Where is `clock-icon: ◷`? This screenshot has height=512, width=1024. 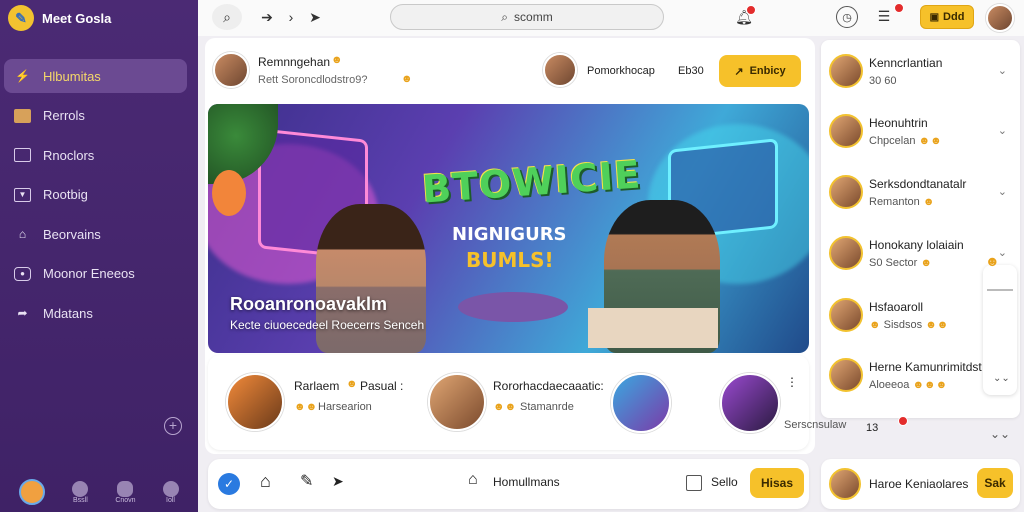 clock-icon: ◷ is located at coordinates (847, 17).